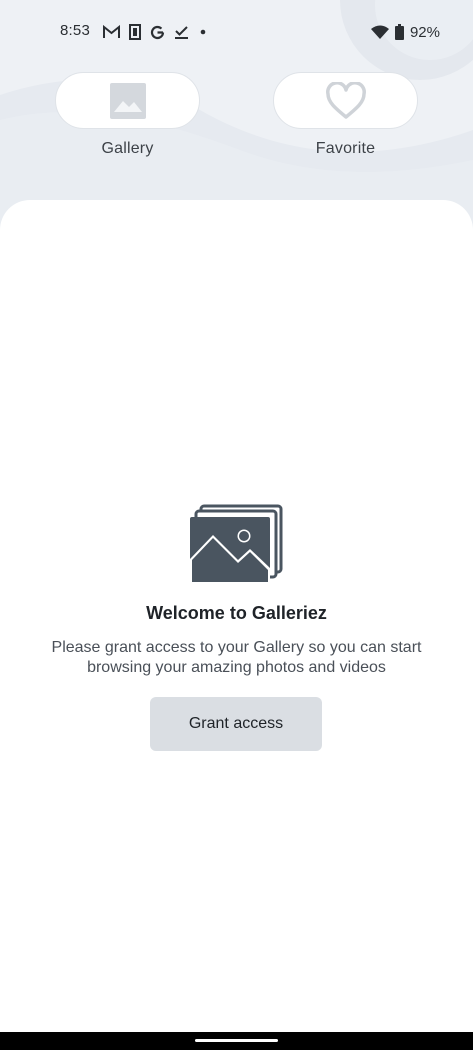 This screenshot has height=1050, width=473. I want to click on system-status: 92%, so click(405, 32).